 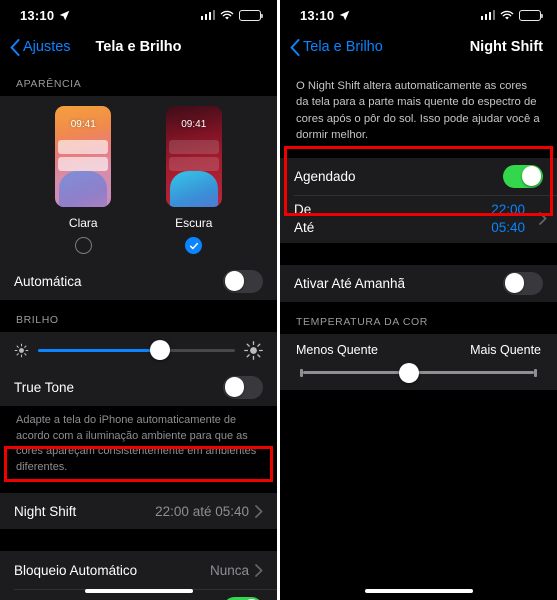 I want to click on enable-tomorrow-group: Ativar Até Amanhã, so click(x=418, y=283).